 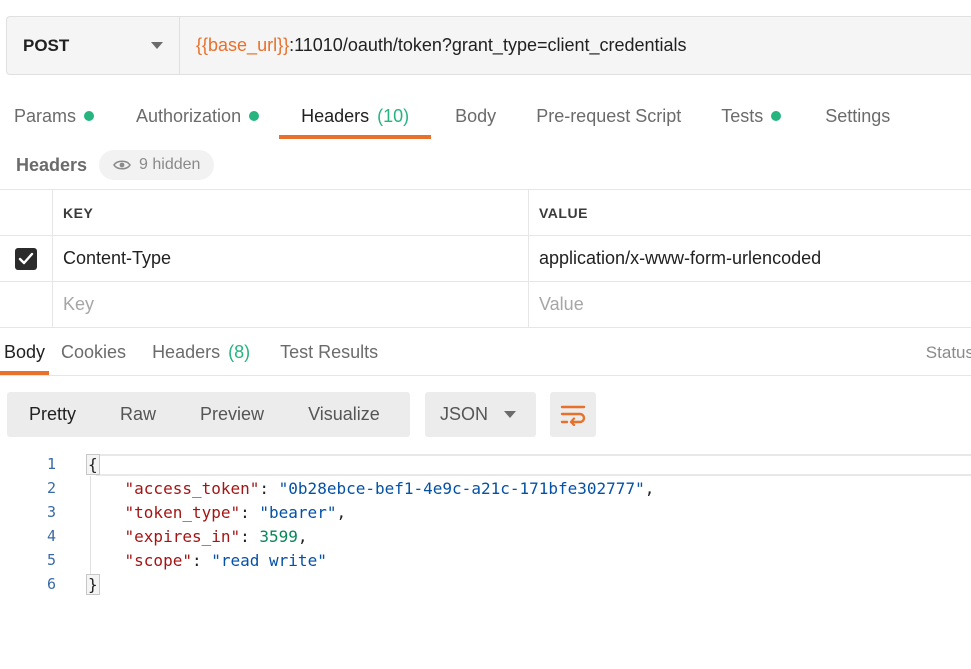 I want to click on code-line: 3 "token_type": "bearer",, so click(x=485, y=512).